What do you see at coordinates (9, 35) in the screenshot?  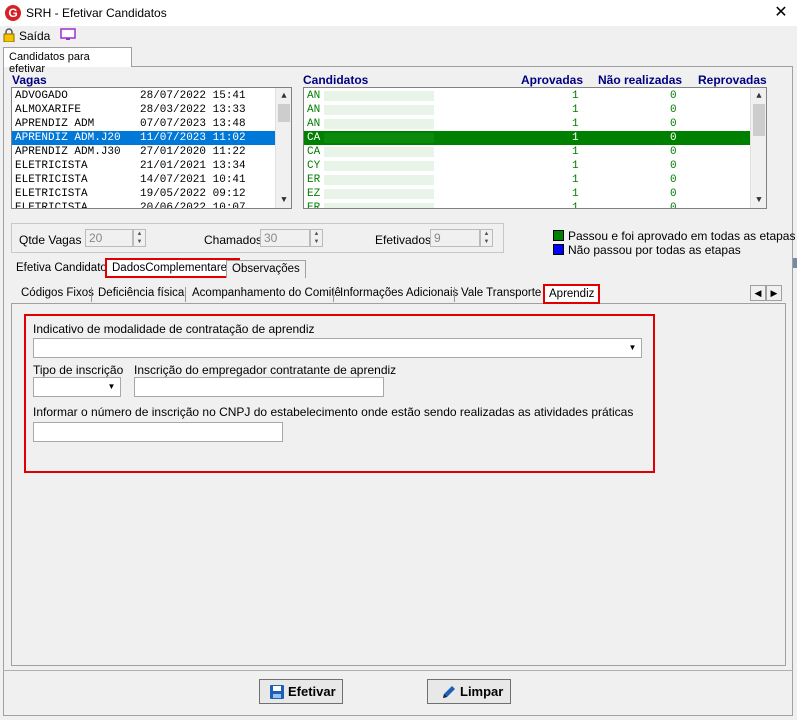 I see `lock-icon` at bounding box center [9, 35].